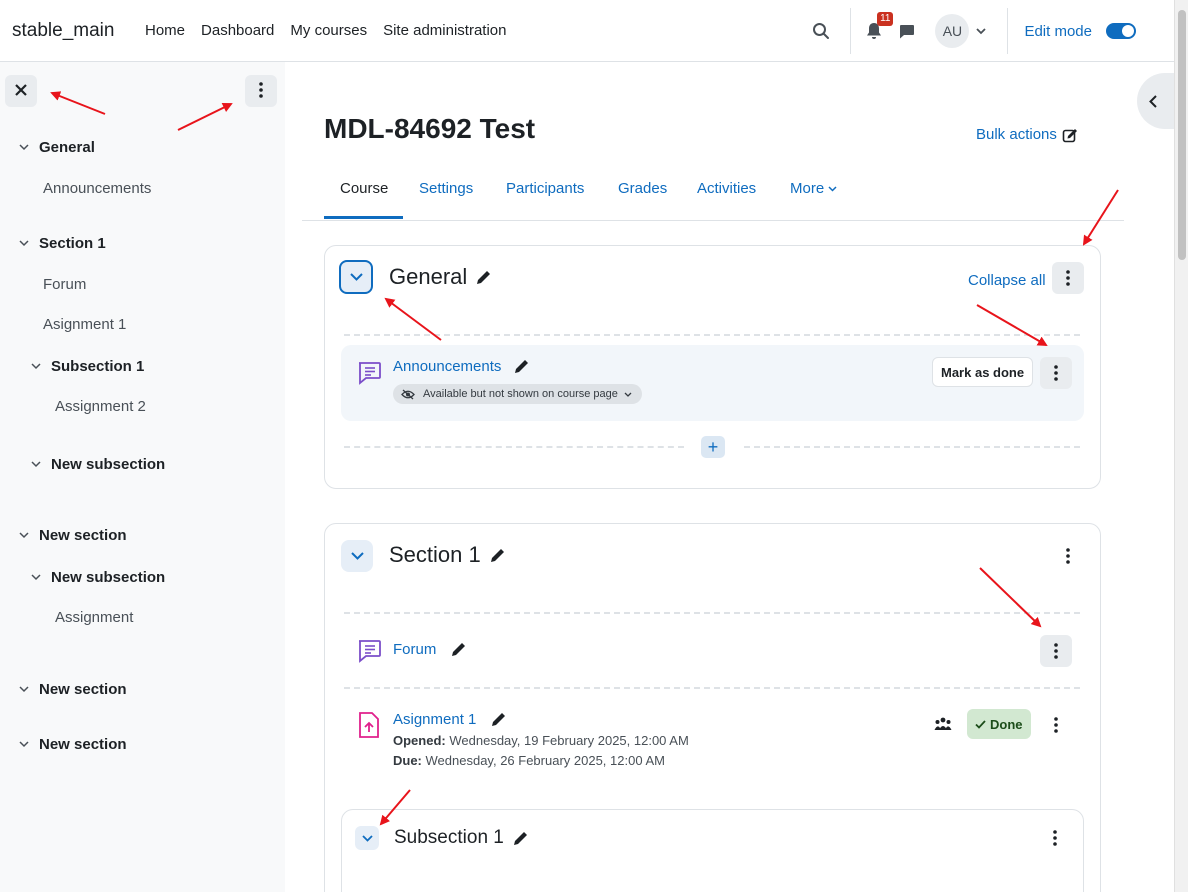 Image resolution: width=1188 pixels, height=892 pixels. What do you see at coordinates (430, 128) in the screenshot?
I see `page-title: MDL-84692 Test` at bounding box center [430, 128].